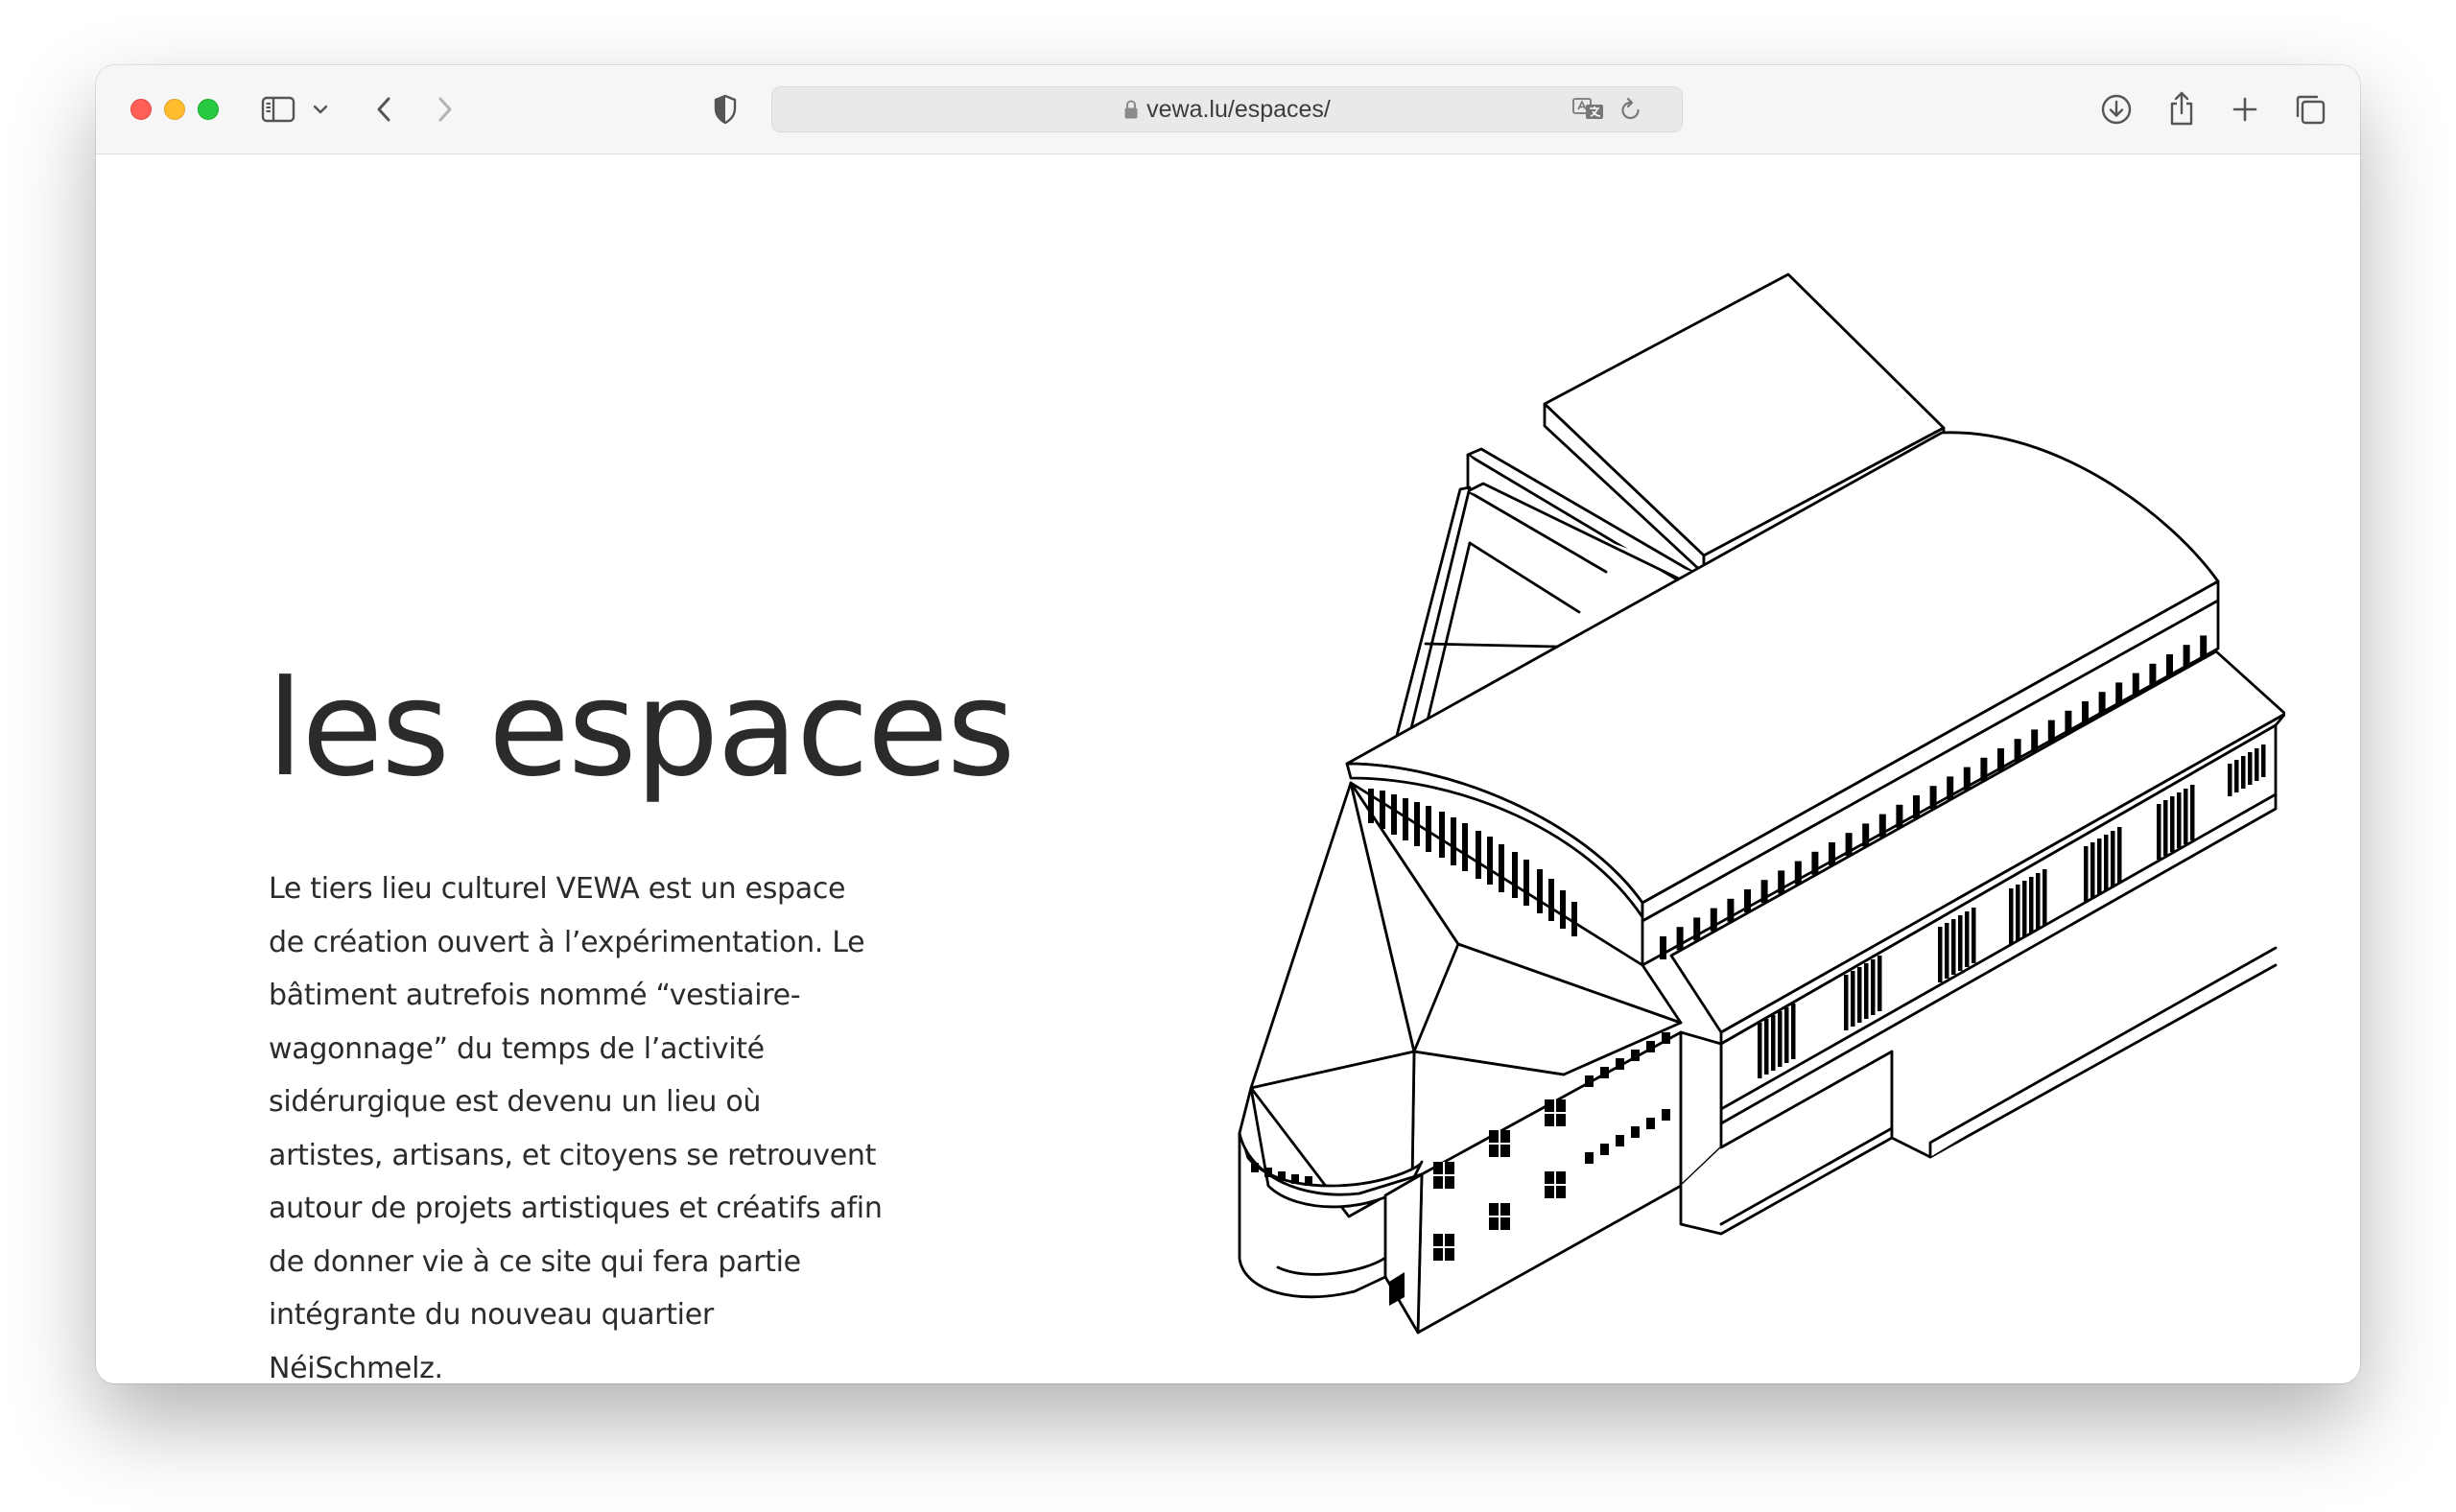 The width and height of the screenshot is (2456, 1512). What do you see at coordinates (1131, 109) in the screenshot?
I see `lock-icon` at bounding box center [1131, 109].